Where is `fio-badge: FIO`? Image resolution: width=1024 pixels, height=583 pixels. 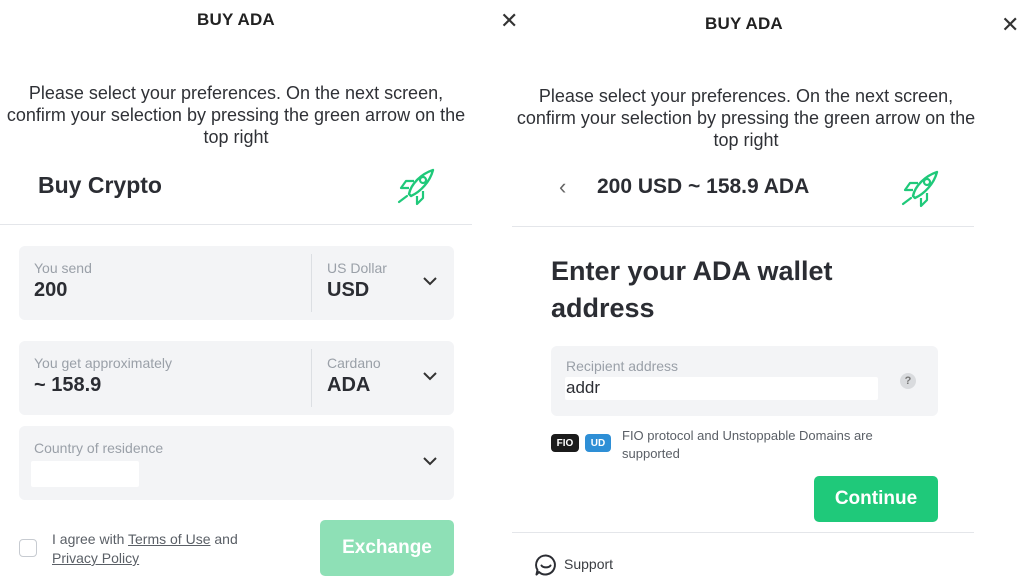
fio-badge: FIO is located at coordinates (565, 443).